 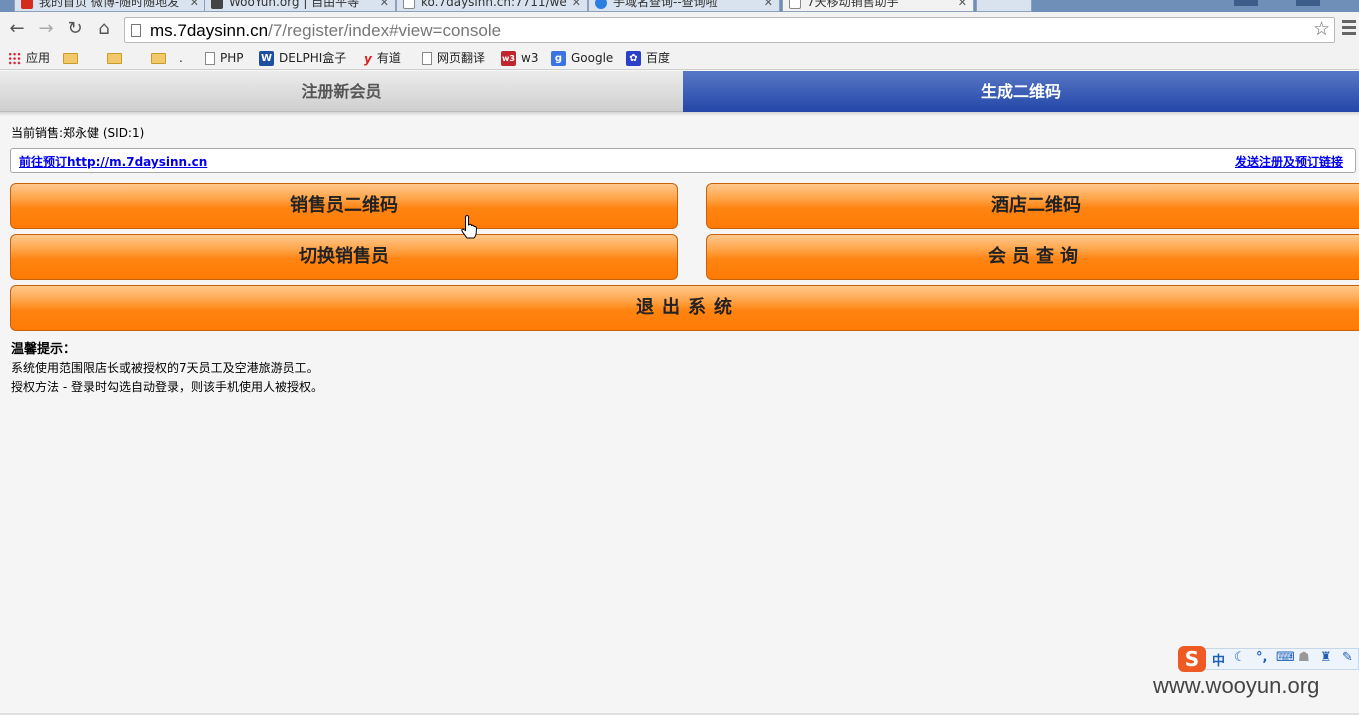 I want to click on google-icon: g, so click(x=558, y=58).